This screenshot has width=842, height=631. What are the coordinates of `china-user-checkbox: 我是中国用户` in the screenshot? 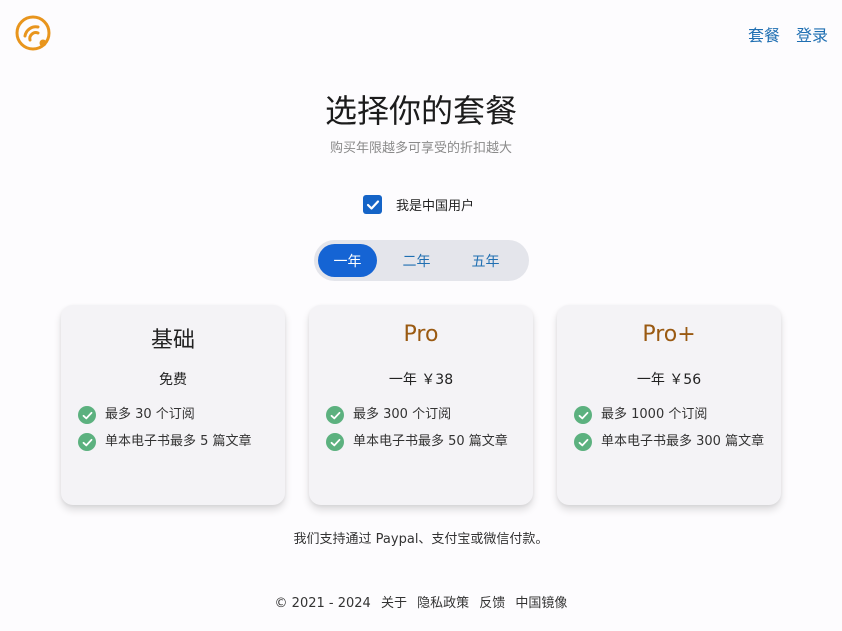 It's located at (418, 204).